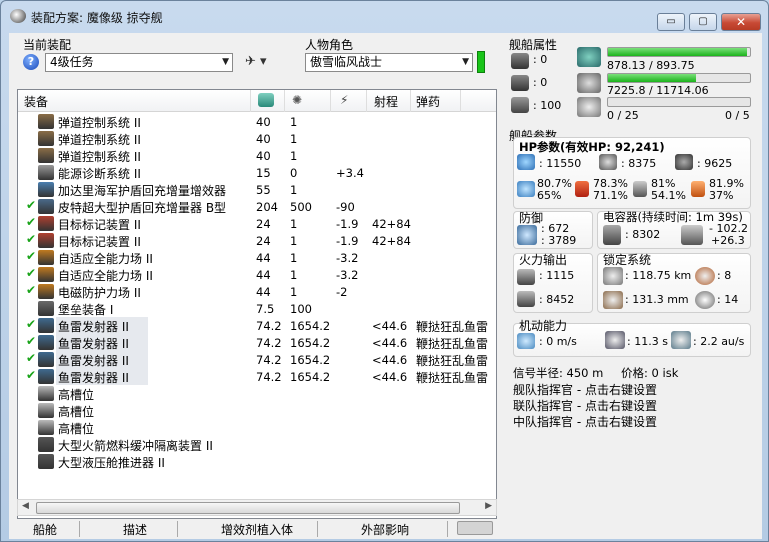 Image resolution: width=769 pixels, height=542 pixels. What do you see at coordinates (263, 173) in the screenshot?
I see `module-cpu: 15` at bounding box center [263, 173].